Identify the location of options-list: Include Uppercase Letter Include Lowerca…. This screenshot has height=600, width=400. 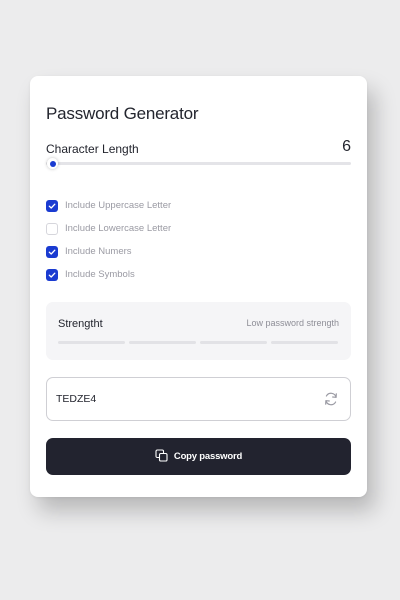
(108, 240).